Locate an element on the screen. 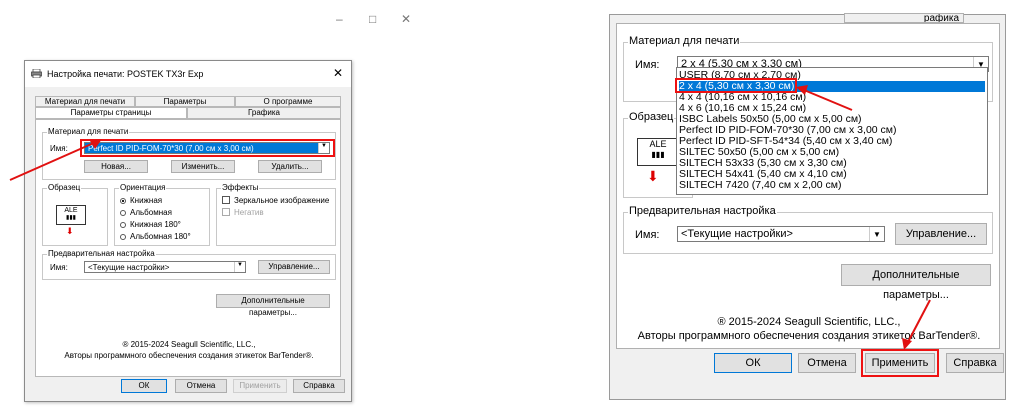 The image size is (1024, 418). tab-page-setup: Параметры страницы is located at coordinates (111, 113).